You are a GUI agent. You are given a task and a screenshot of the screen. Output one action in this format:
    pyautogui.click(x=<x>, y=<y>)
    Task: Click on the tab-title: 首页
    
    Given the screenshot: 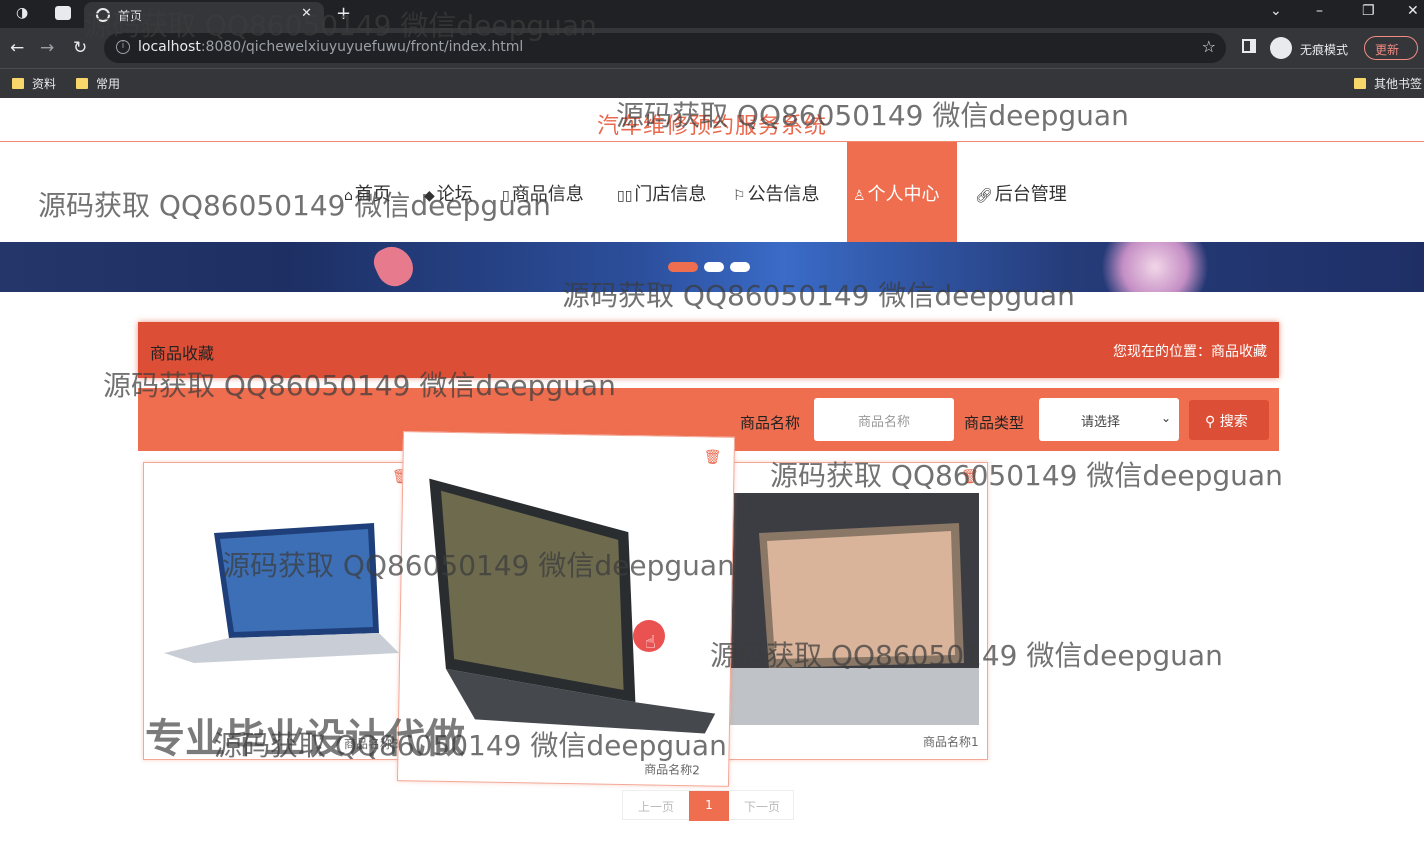 What is the action you would take?
    pyautogui.click(x=130, y=16)
    